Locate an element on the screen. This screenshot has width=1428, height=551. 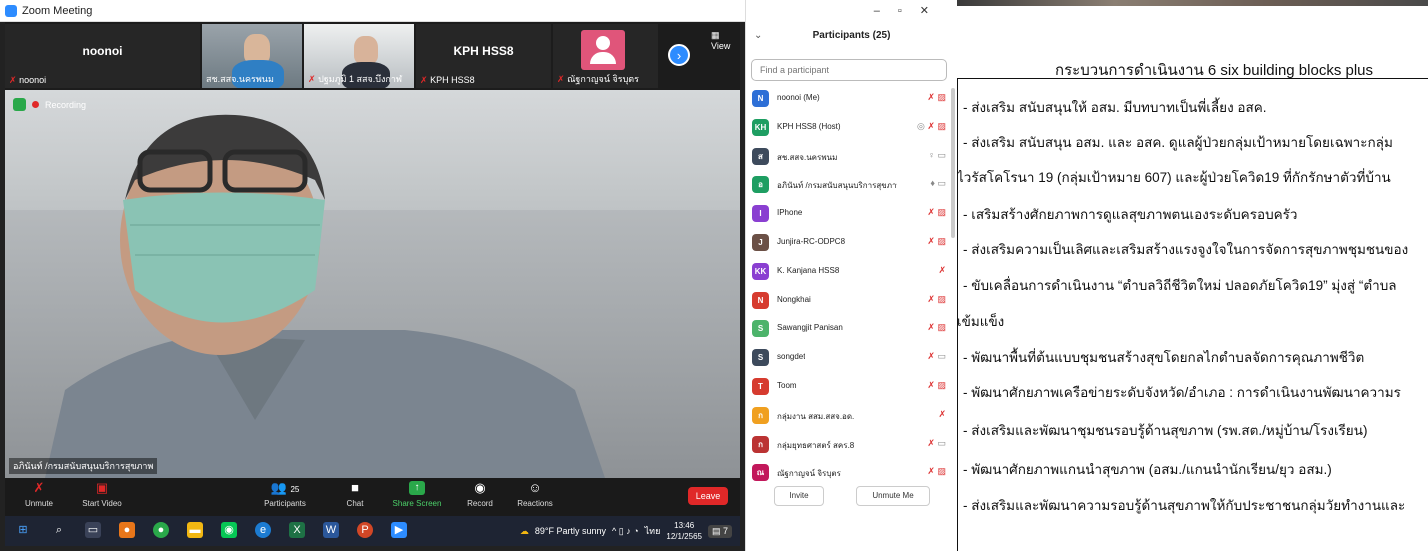
participant-name: K. Kanjana HSS8 is located at coordinates (808, 270).